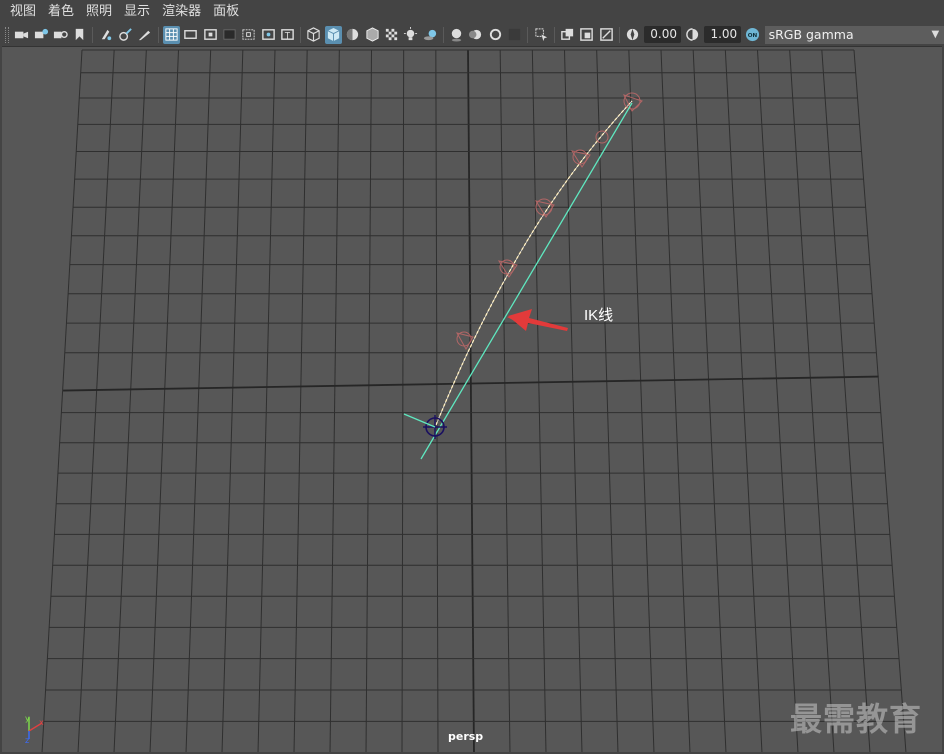  I want to click on color-management-badge: ON, so click(753, 36).